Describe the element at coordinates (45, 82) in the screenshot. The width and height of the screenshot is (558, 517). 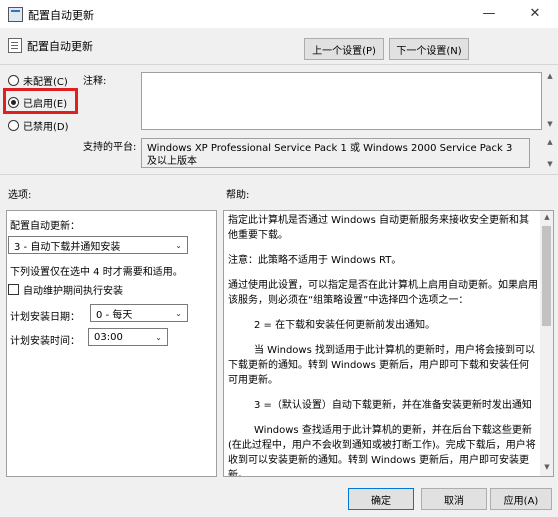
I see `radio-label: 未配置(C)` at that location.